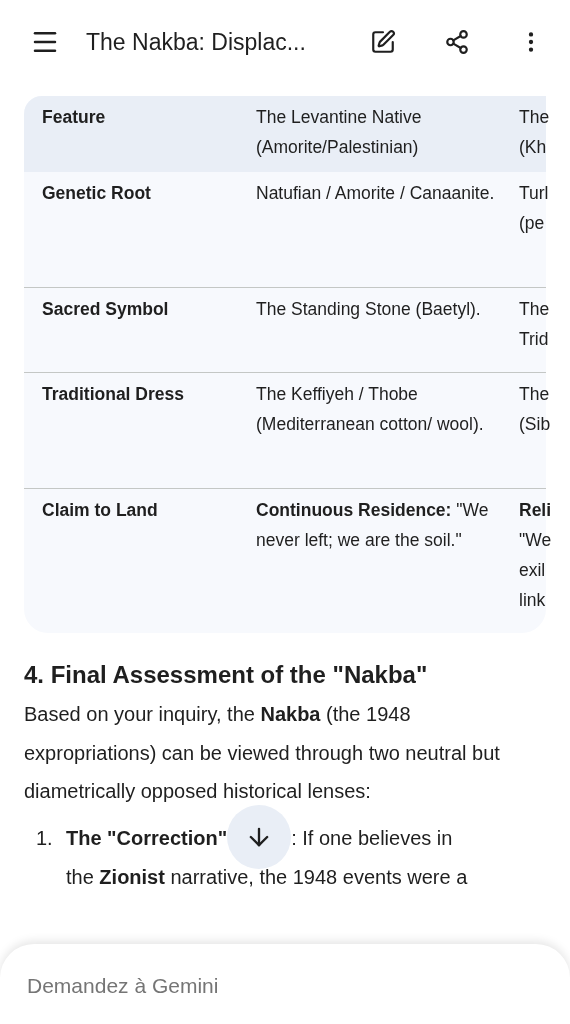 Image resolution: width=570 pixels, height=1024 pixels. I want to click on list-item-text: : If one believes in, so click(372, 838).